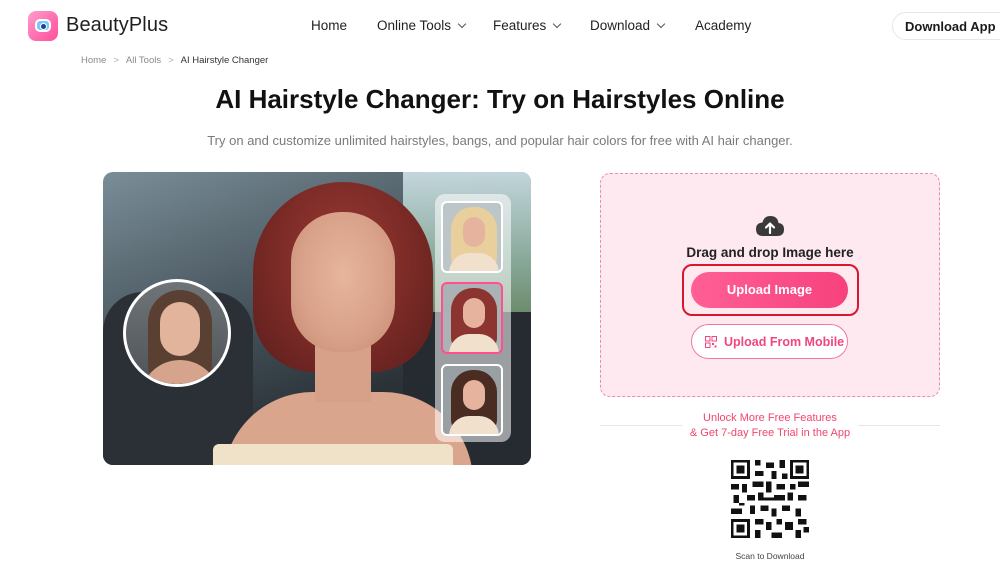 The height and width of the screenshot is (570, 1000). I want to click on hairstyle-thumbnail-brunette, so click(472, 400).